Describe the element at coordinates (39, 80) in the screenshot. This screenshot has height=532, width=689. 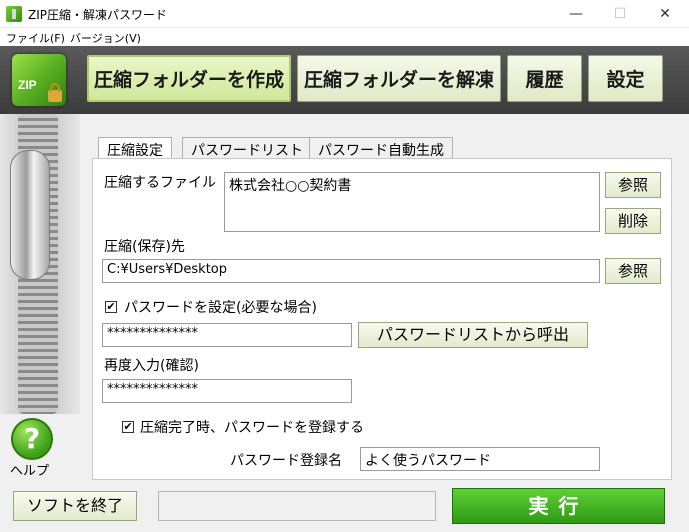
I see `zip-logo-icon: ZIP` at that location.